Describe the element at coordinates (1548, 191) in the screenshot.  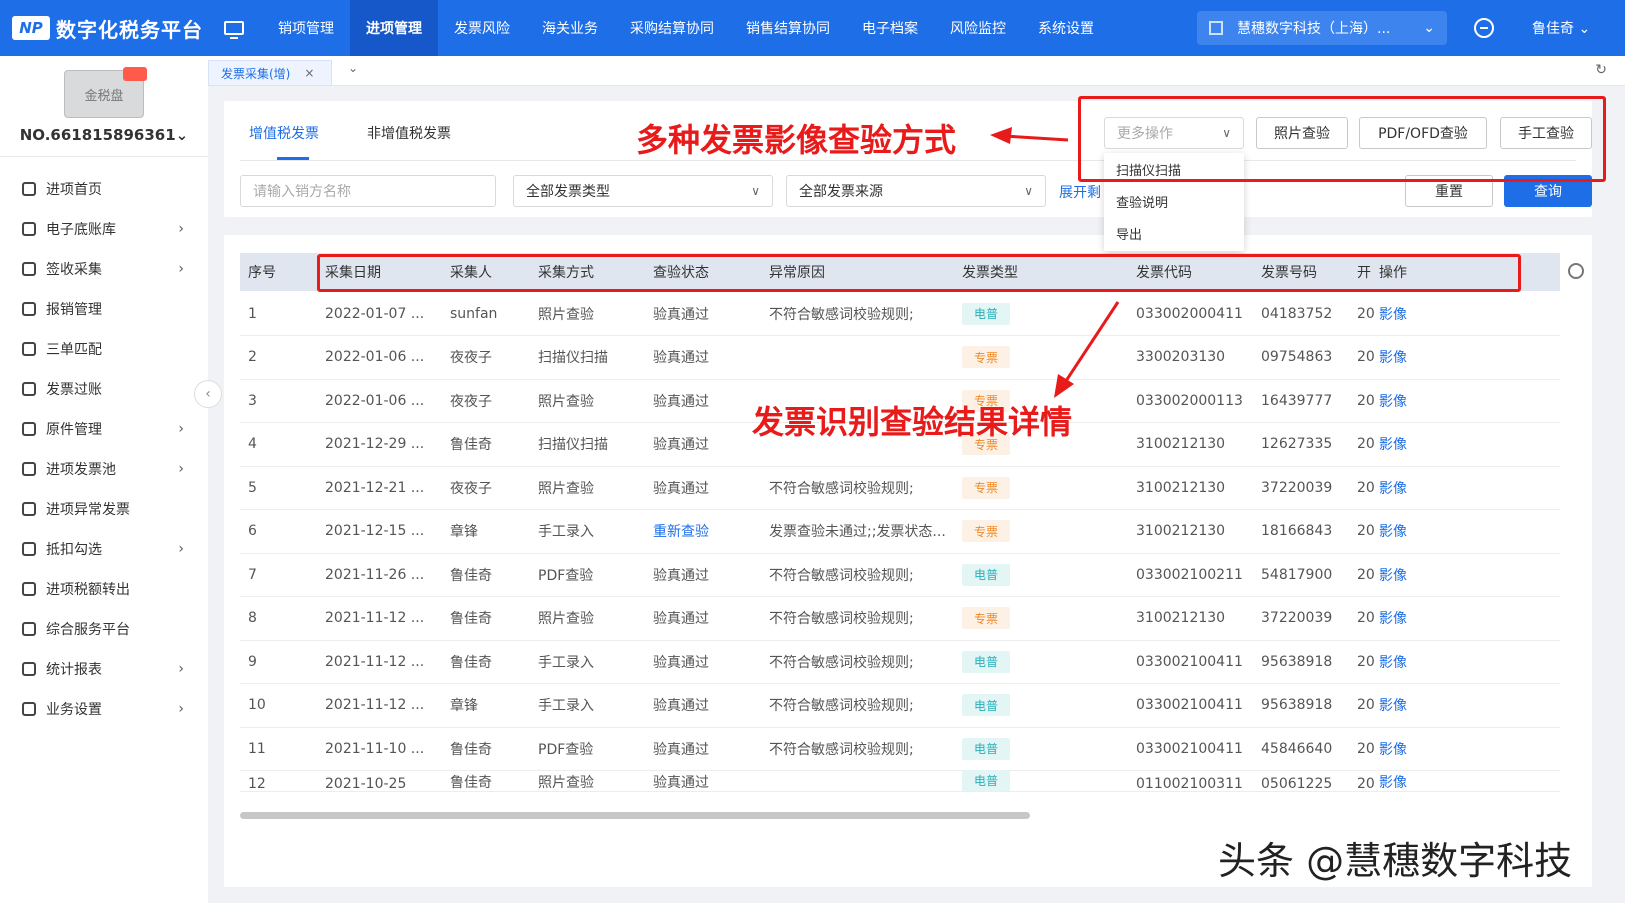
I see `query-button: 查询` at that location.